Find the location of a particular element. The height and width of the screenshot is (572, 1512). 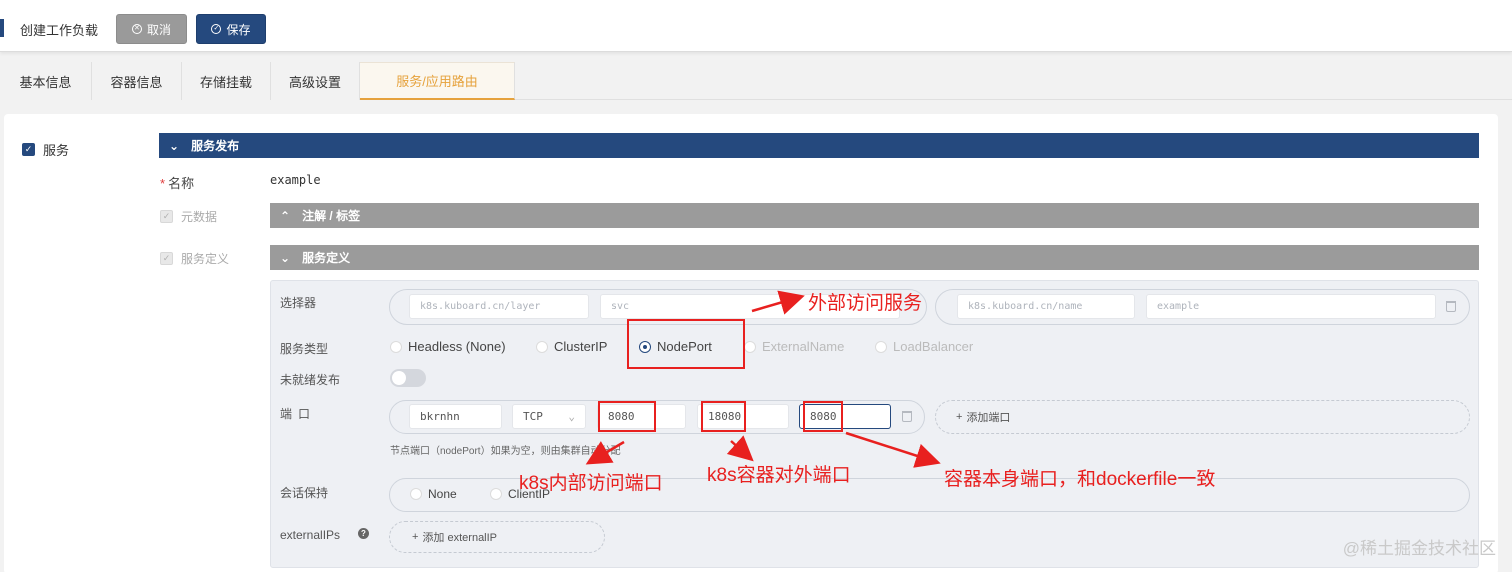

annotation-external-access: 外部访问服务 is located at coordinates (865, 303).